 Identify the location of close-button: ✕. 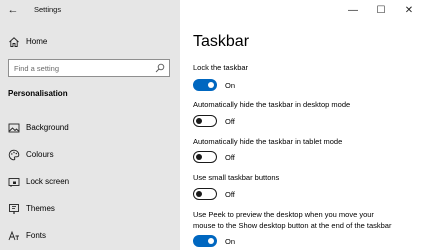
(409, 10).